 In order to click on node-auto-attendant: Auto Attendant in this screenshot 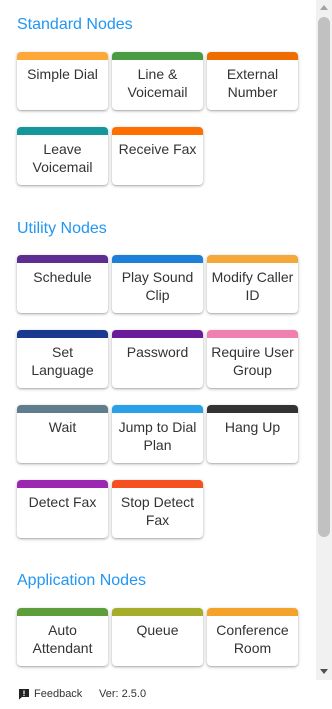, I will do `click(62, 637)`.